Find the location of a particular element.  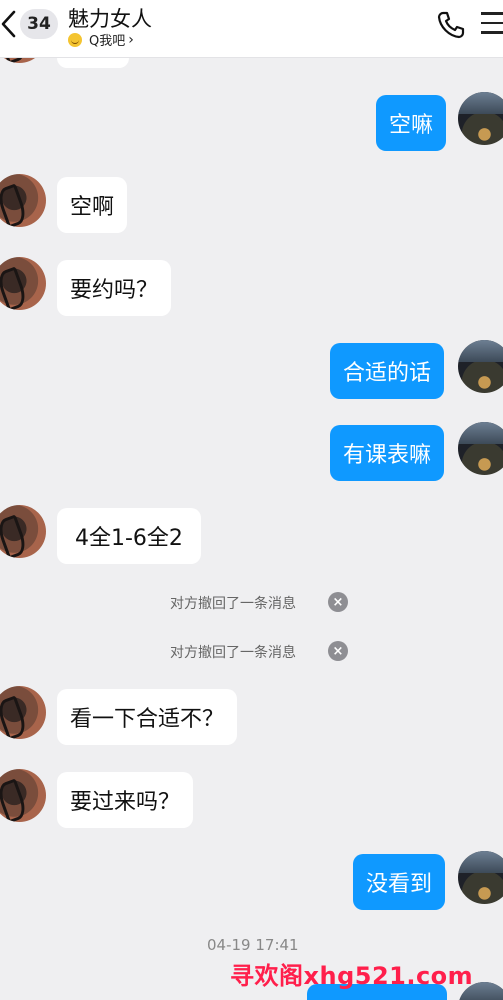

message-bubble-outgoing: 合适的话 is located at coordinates (387, 371).